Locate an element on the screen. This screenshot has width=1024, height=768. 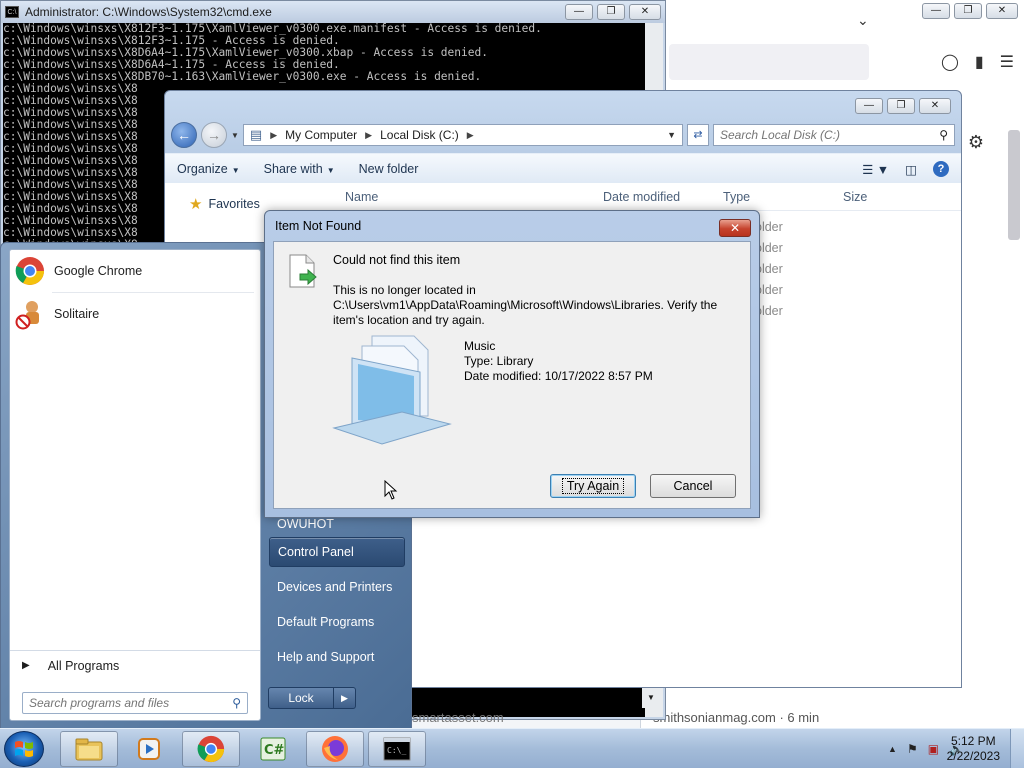
shutdown-options-arrow-icon: ▶ is located at coordinates (345, 698).